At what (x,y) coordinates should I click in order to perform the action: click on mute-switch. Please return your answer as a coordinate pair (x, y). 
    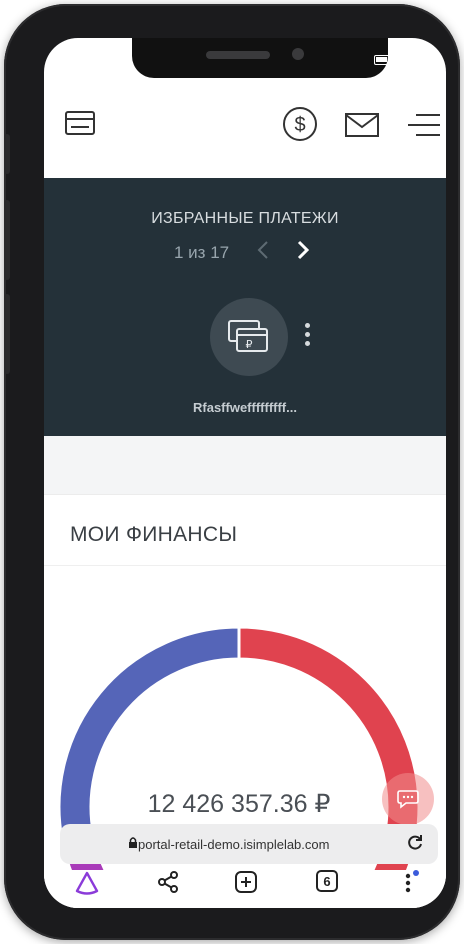
    Looking at the image, I should click on (7, 154).